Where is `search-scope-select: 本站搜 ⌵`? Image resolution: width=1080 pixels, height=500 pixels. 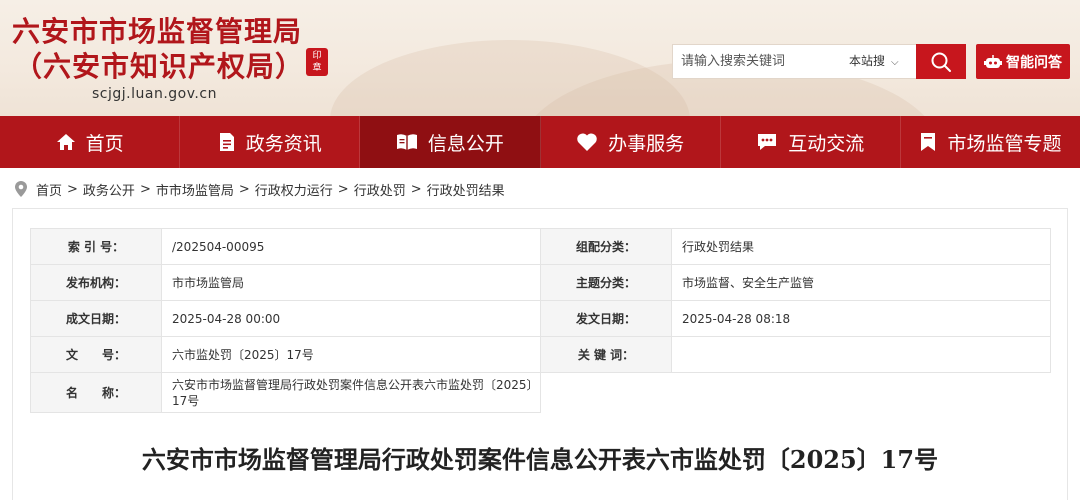
search-scope-select: 本站搜 ⌵ is located at coordinates (874, 61).